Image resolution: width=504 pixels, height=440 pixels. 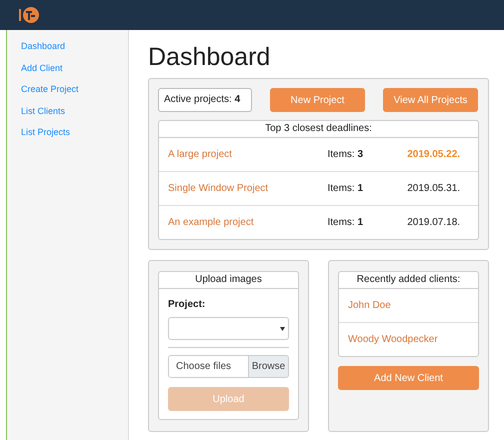 What do you see at coordinates (187, 304) in the screenshot?
I see `field-label: Project:` at bounding box center [187, 304].